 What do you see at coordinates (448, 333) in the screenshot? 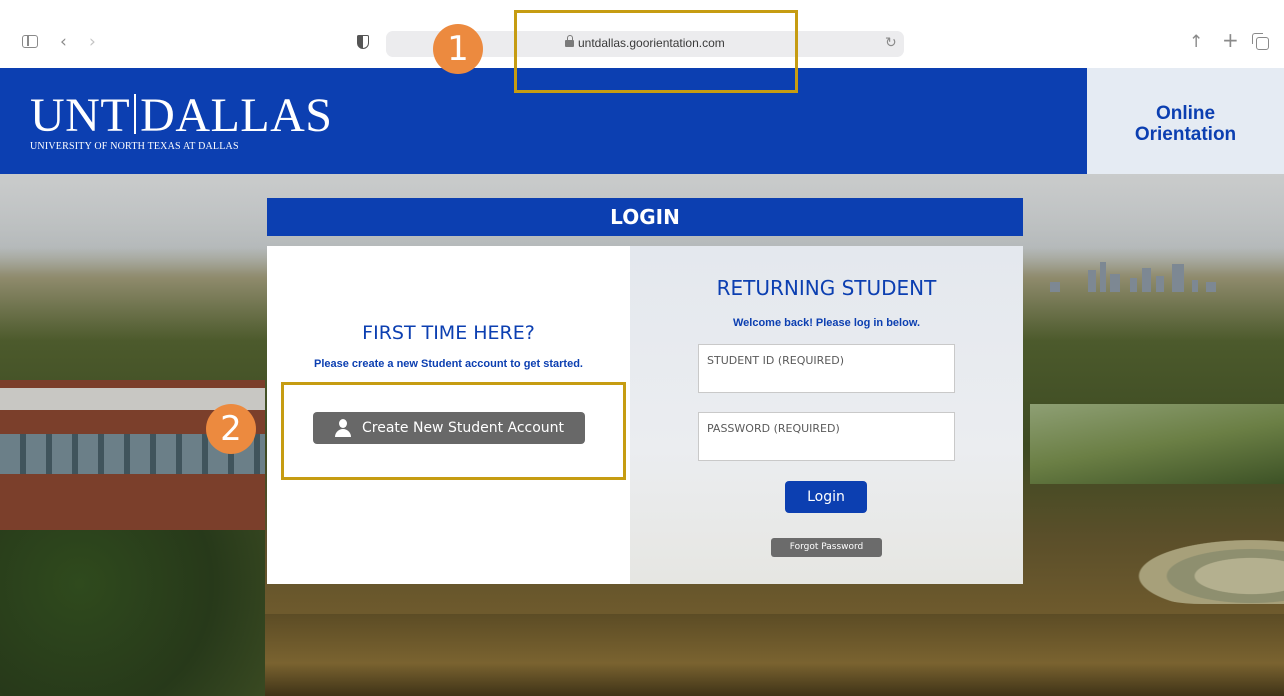
I see `first-time-heading: FIRST TIME HERE?` at bounding box center [448, 333].